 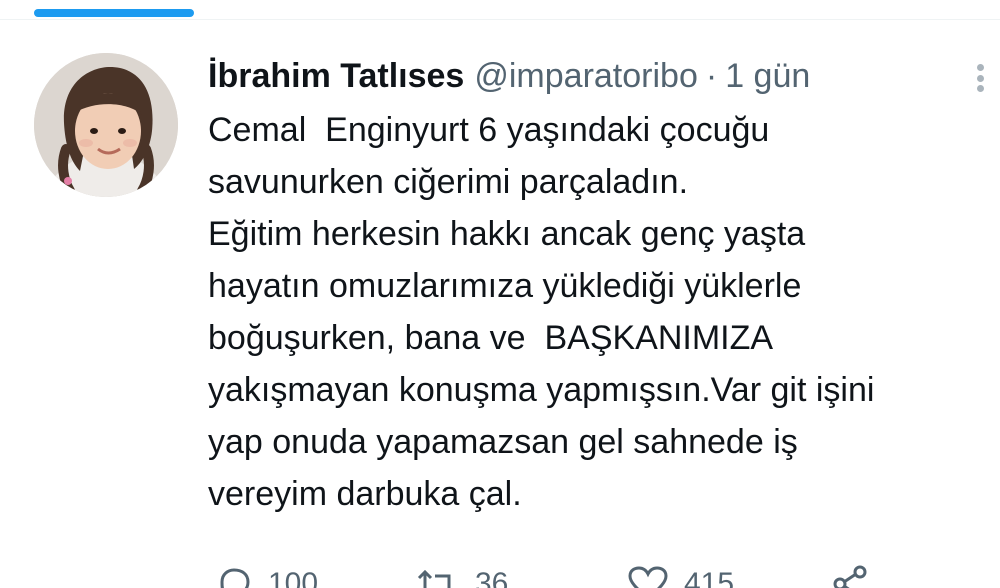 What do you see at coordinates (491, 338) in the screenshot?
I see `tweet-text-line: boğuşurken, bana ve BAŞKANIMIZA` at bounding box center [491, 338].